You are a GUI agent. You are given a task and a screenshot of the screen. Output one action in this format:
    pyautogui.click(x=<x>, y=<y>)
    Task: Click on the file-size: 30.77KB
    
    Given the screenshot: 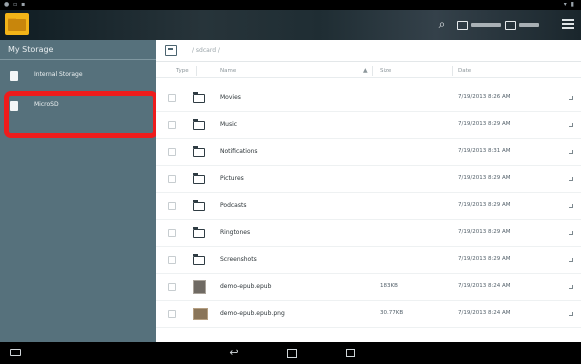 What is the action you would take?
    pyautogui.click(x=392, y=313)
    